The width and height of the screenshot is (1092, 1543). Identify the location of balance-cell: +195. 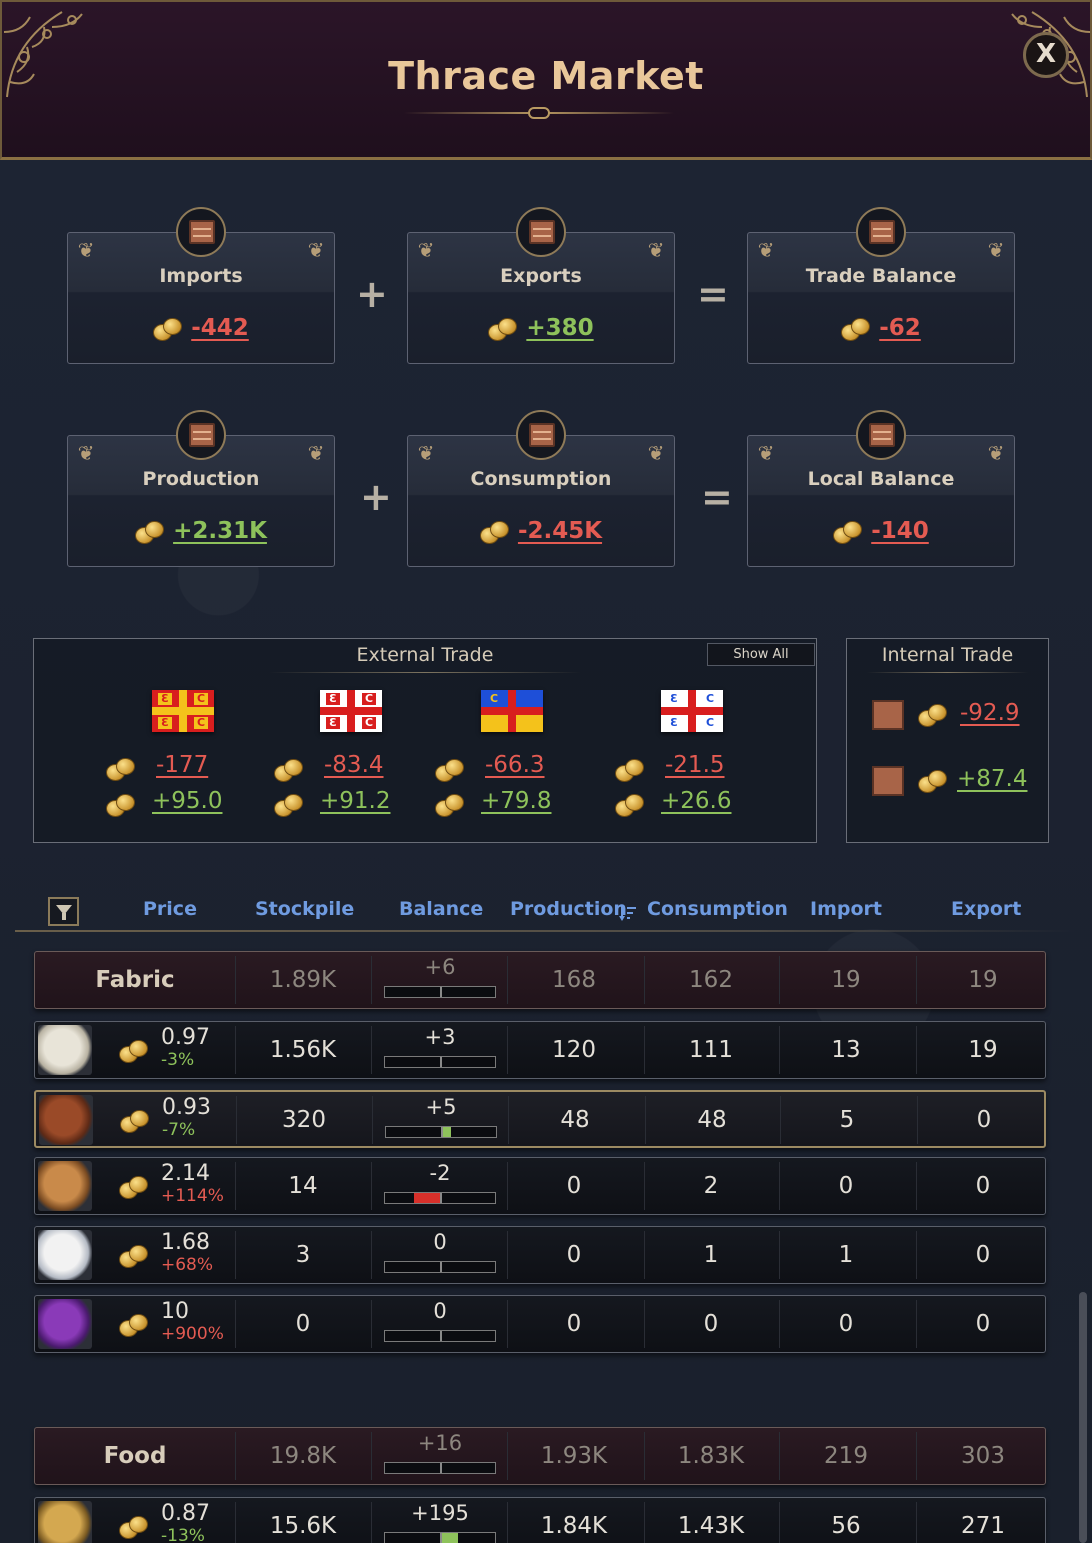
(440, 1520).